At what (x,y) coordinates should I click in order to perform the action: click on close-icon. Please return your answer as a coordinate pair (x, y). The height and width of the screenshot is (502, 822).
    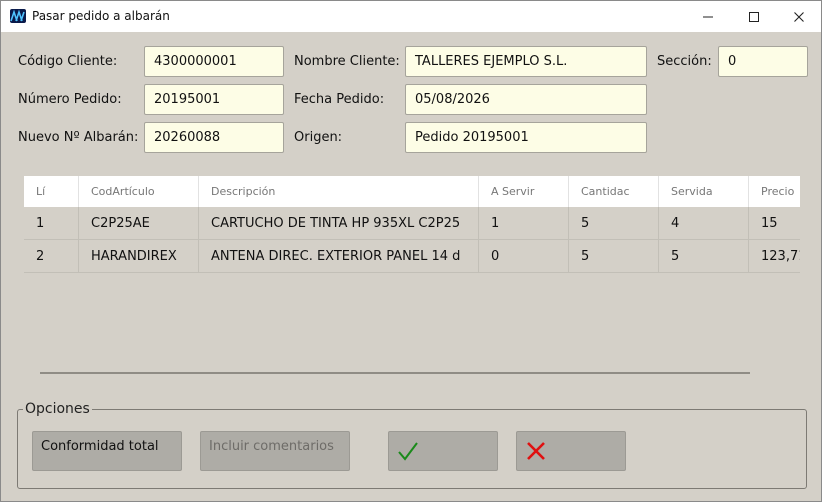
    Looking at the image, I should click on (799, 16).